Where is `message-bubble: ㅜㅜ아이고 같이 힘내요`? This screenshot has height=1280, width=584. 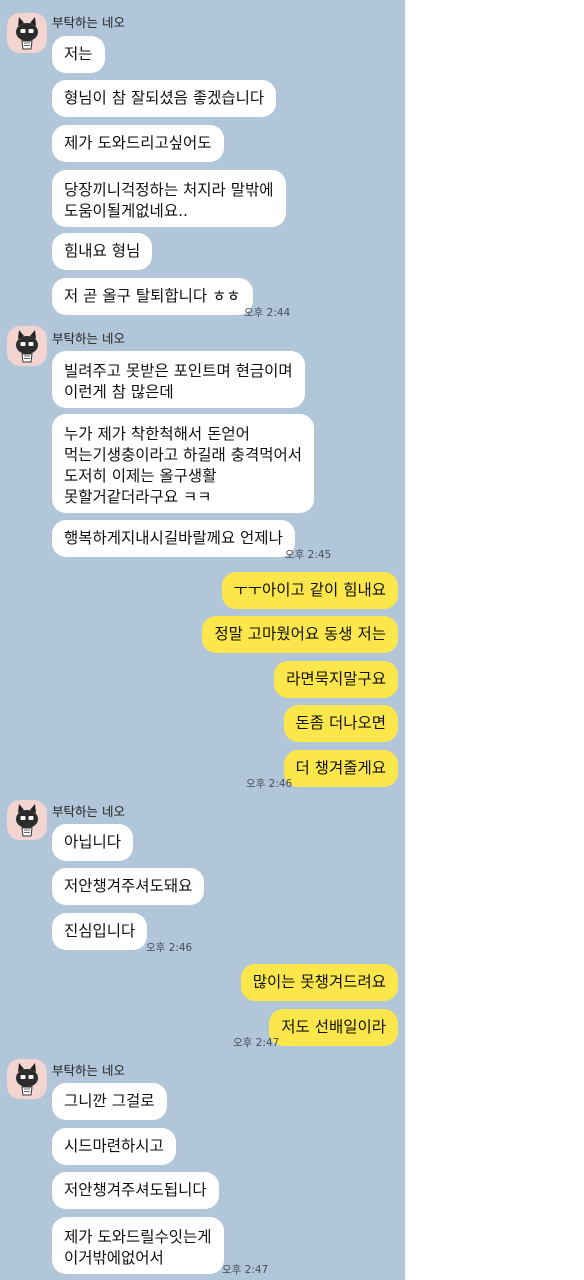
message-bubble: ㅜㅜ아이고 같이 힘내요 is located at coordinates (309, 590).